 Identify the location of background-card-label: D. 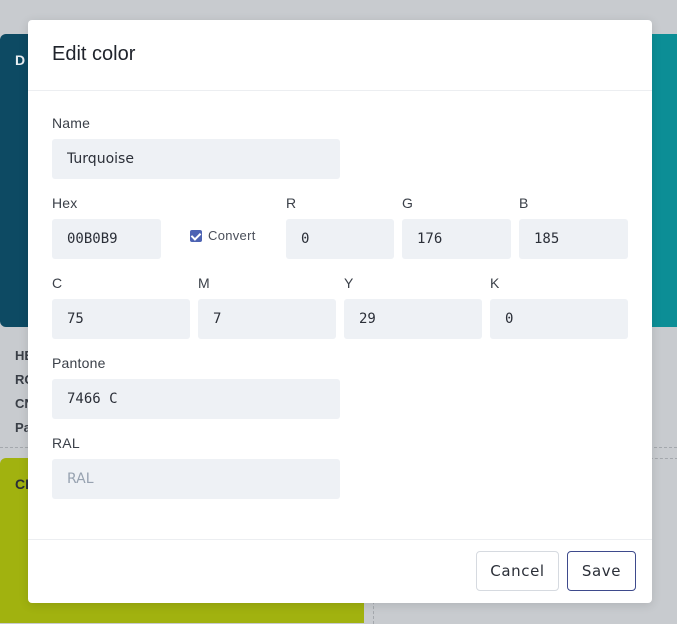
(20, 60).